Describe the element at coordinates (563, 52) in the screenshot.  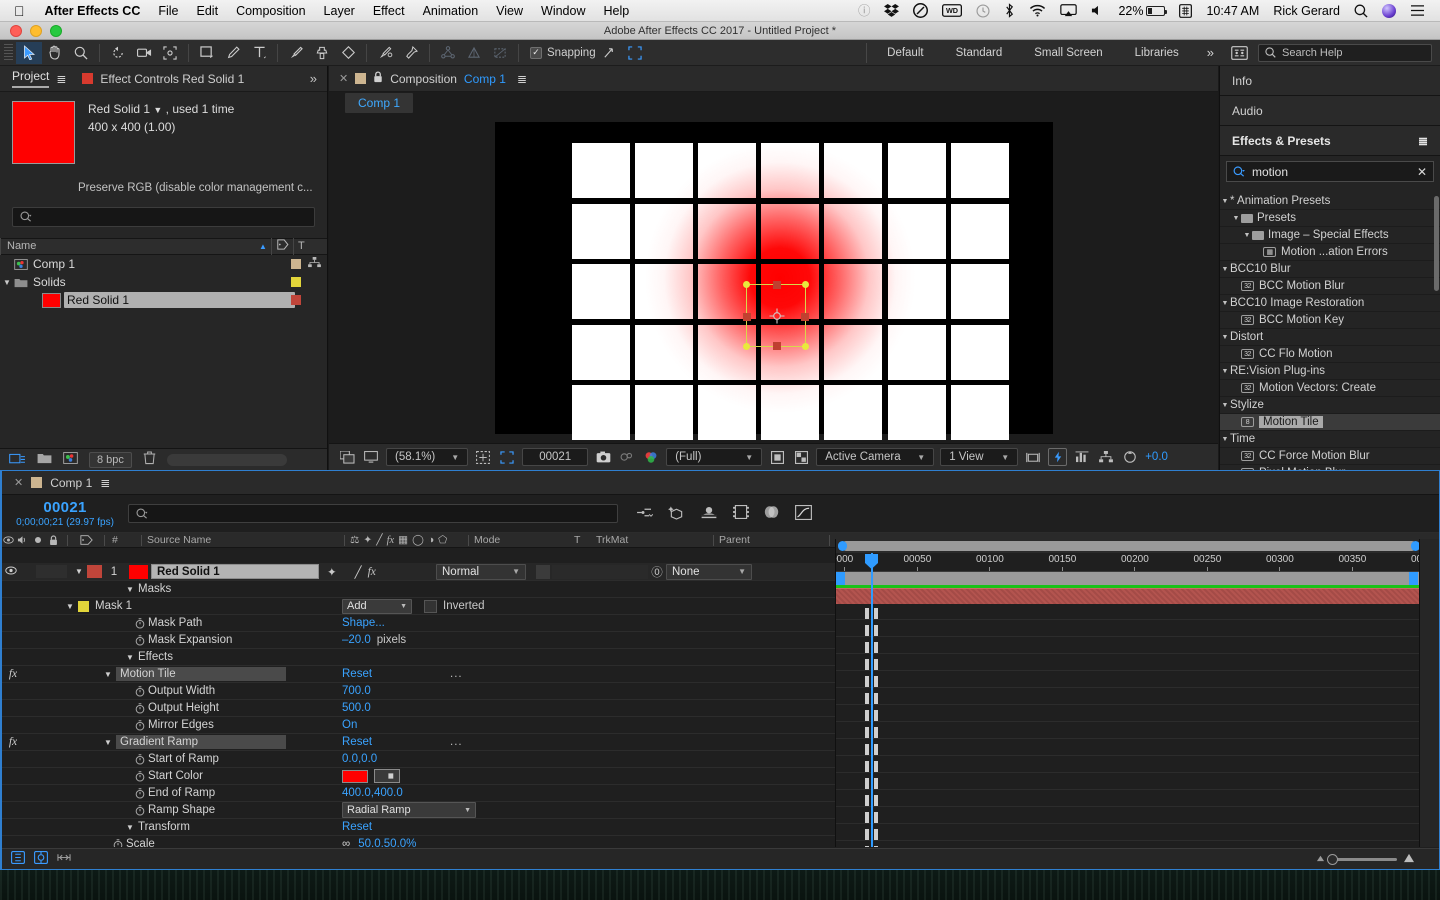
I see `snapping-toggle: ✓ Snapping` at that location.